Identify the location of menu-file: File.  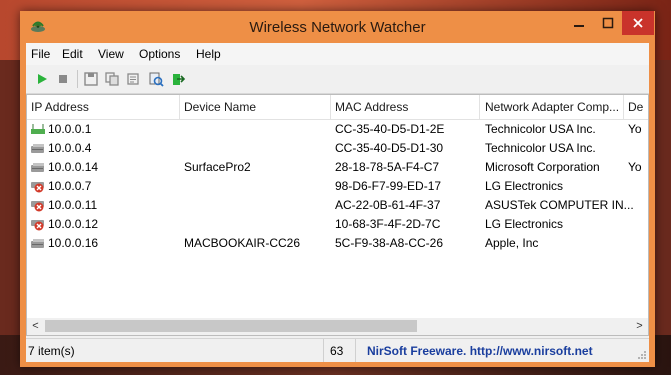
(40, 54).